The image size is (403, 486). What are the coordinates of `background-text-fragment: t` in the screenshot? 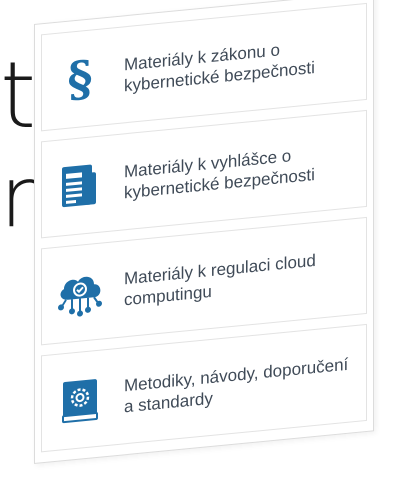 It's located at (18, 95).